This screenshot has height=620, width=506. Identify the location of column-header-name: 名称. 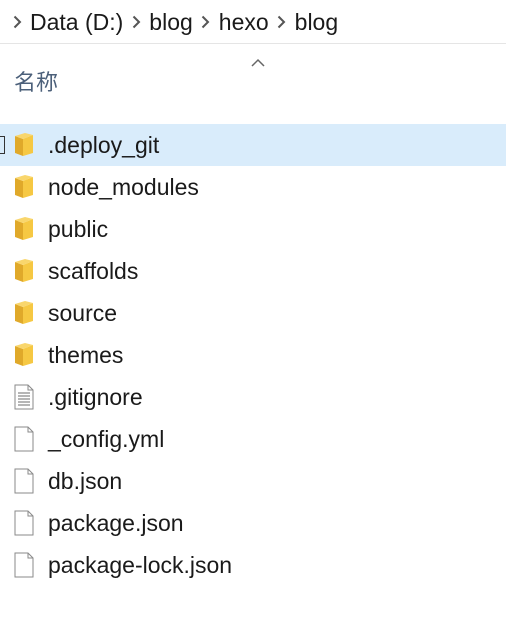
(36, 84).